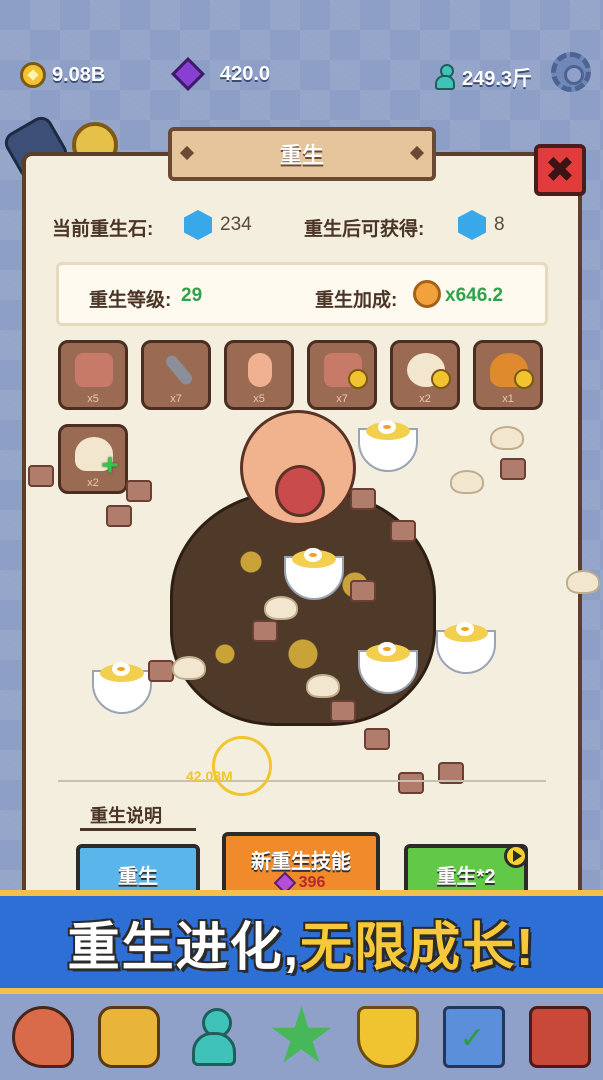 The height and width of the screenshot is (1080, 603). Describe the element at coordinates (302, 781) in the screenshot. I see `progress-track` at that location.